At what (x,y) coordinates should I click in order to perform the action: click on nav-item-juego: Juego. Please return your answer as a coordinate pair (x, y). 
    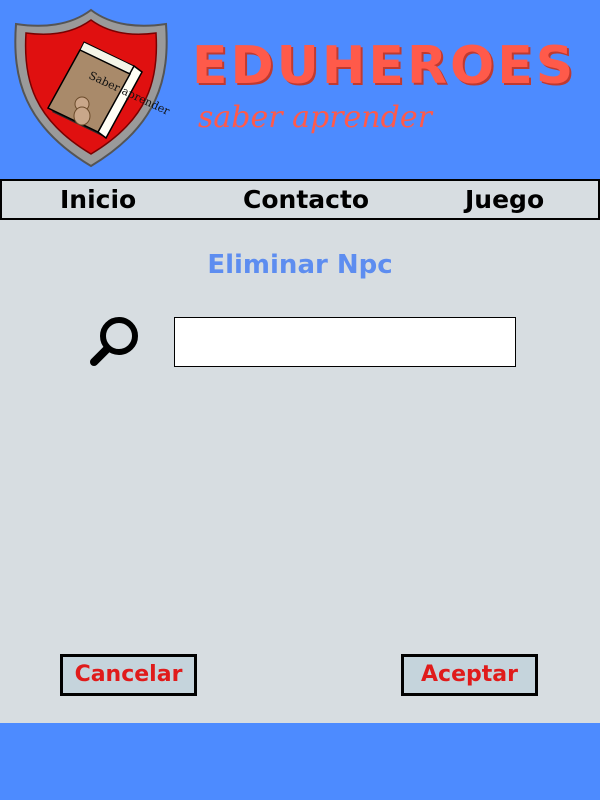
    Looking at the image, I should click on (504, 199).